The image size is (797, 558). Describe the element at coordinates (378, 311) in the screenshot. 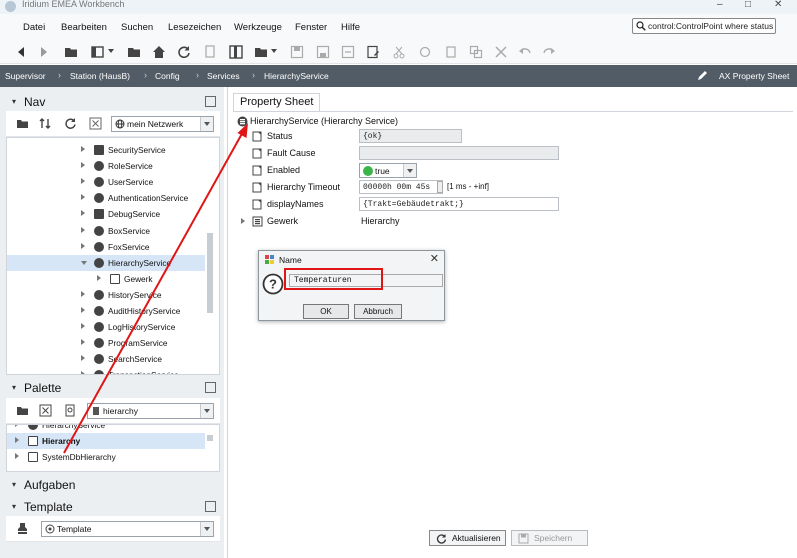

I see `cancel-button: Abbruch` at that location.